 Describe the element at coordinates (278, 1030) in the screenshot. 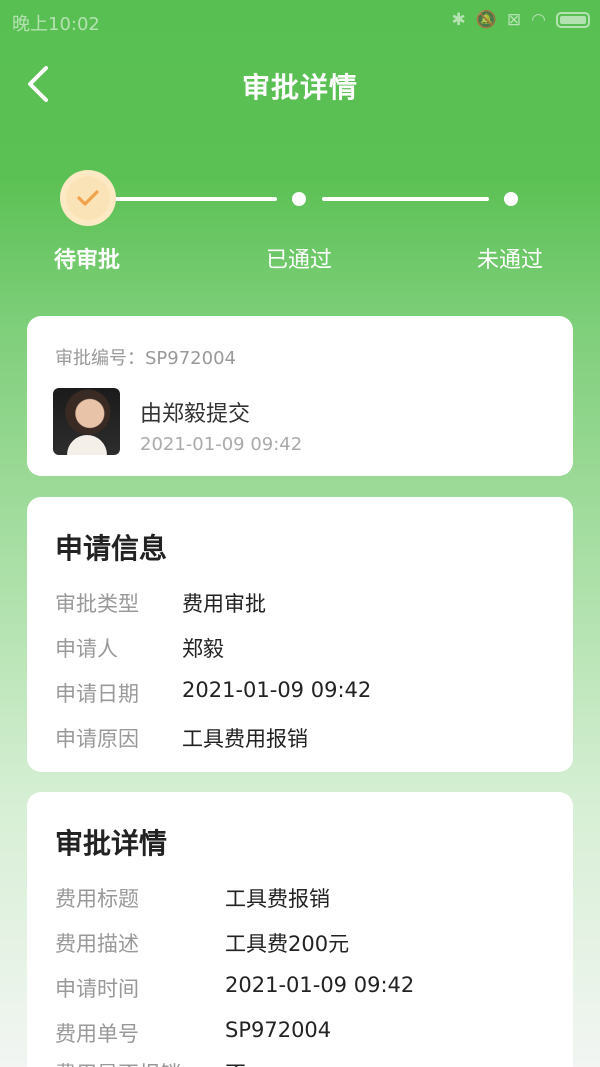

I see `detail-value: SP972004` at that location.